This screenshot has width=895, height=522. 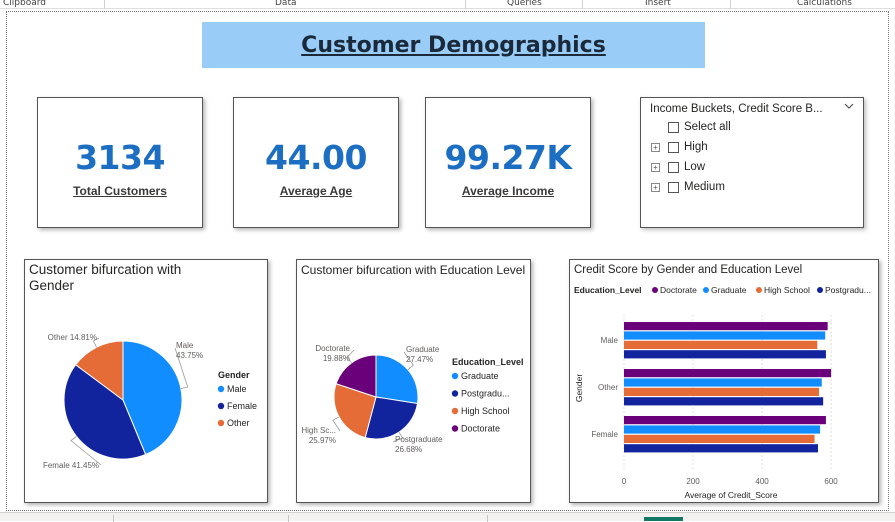 I want to click on card-total-customers: 3134 Total Customers, so click(x=120, y=162).